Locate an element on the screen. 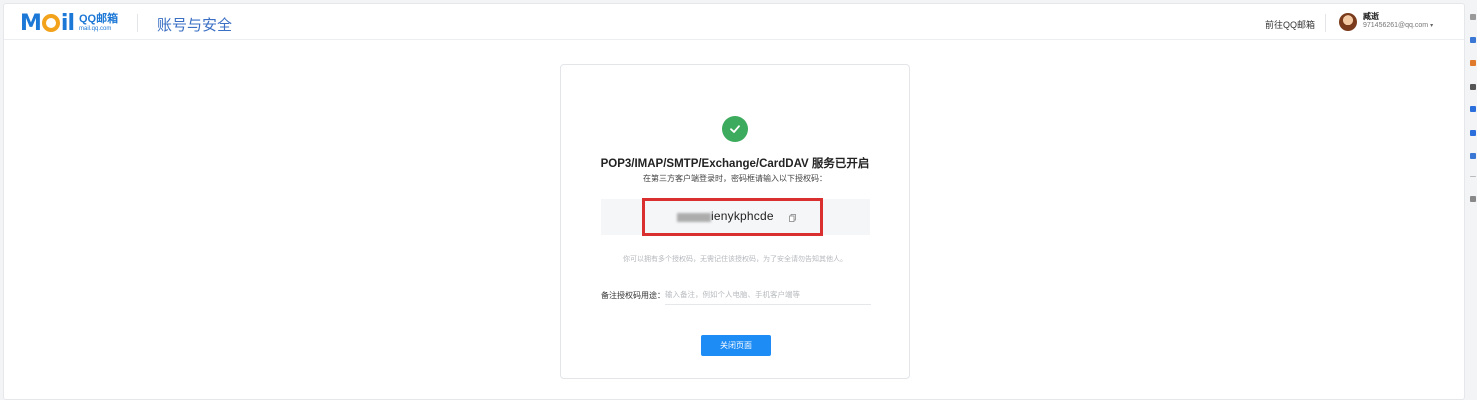 This screenshot has width=1477, height=400. note-input is located at coordinates (768, 295).